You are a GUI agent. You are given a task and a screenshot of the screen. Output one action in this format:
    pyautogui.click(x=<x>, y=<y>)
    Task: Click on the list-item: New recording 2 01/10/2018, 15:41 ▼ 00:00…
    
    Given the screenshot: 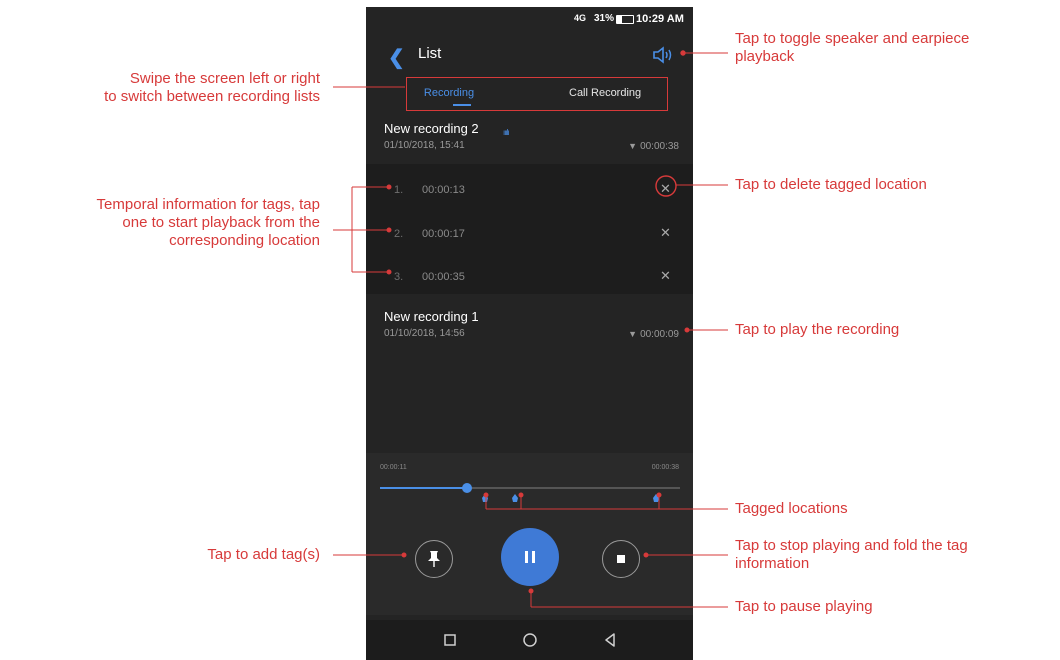 What is the action you would take?
    pyautogui.click(x=529, y=141)
    